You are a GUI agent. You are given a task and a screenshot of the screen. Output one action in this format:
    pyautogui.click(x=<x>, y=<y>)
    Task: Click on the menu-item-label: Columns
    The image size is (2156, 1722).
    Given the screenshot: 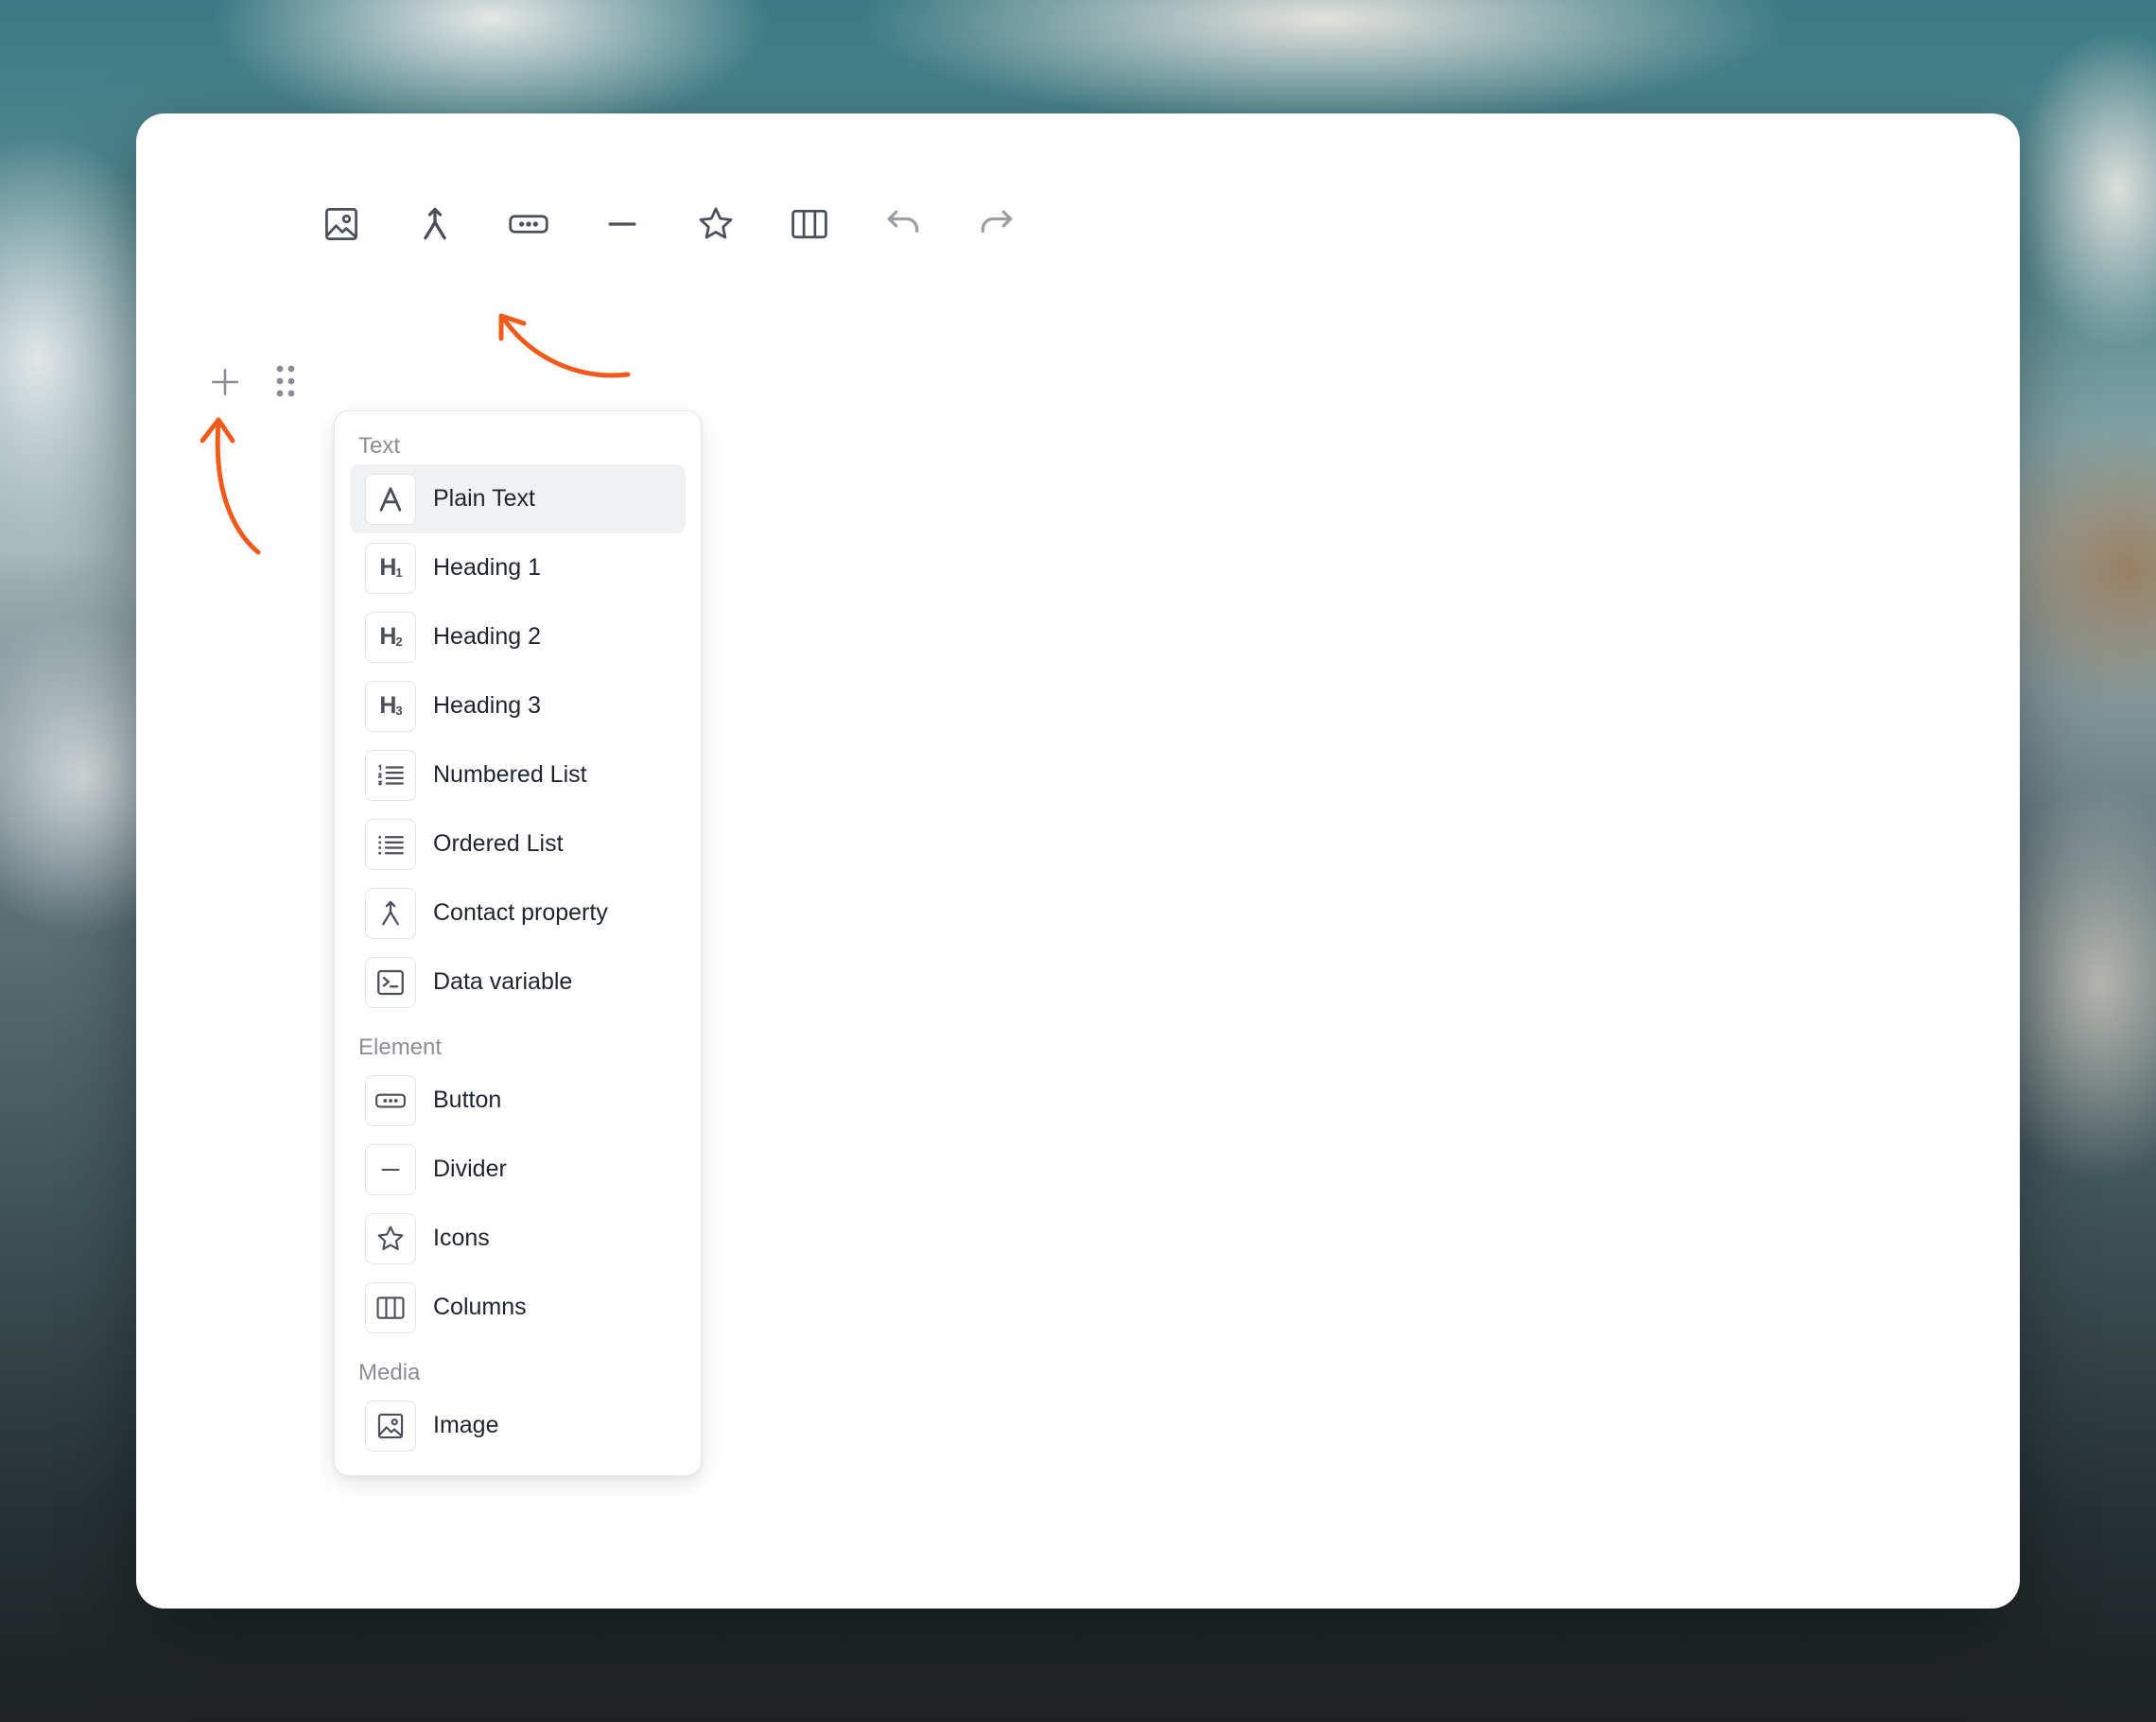 What is the action you would take?
    pyautogui.click(x=480, y=1307)
    